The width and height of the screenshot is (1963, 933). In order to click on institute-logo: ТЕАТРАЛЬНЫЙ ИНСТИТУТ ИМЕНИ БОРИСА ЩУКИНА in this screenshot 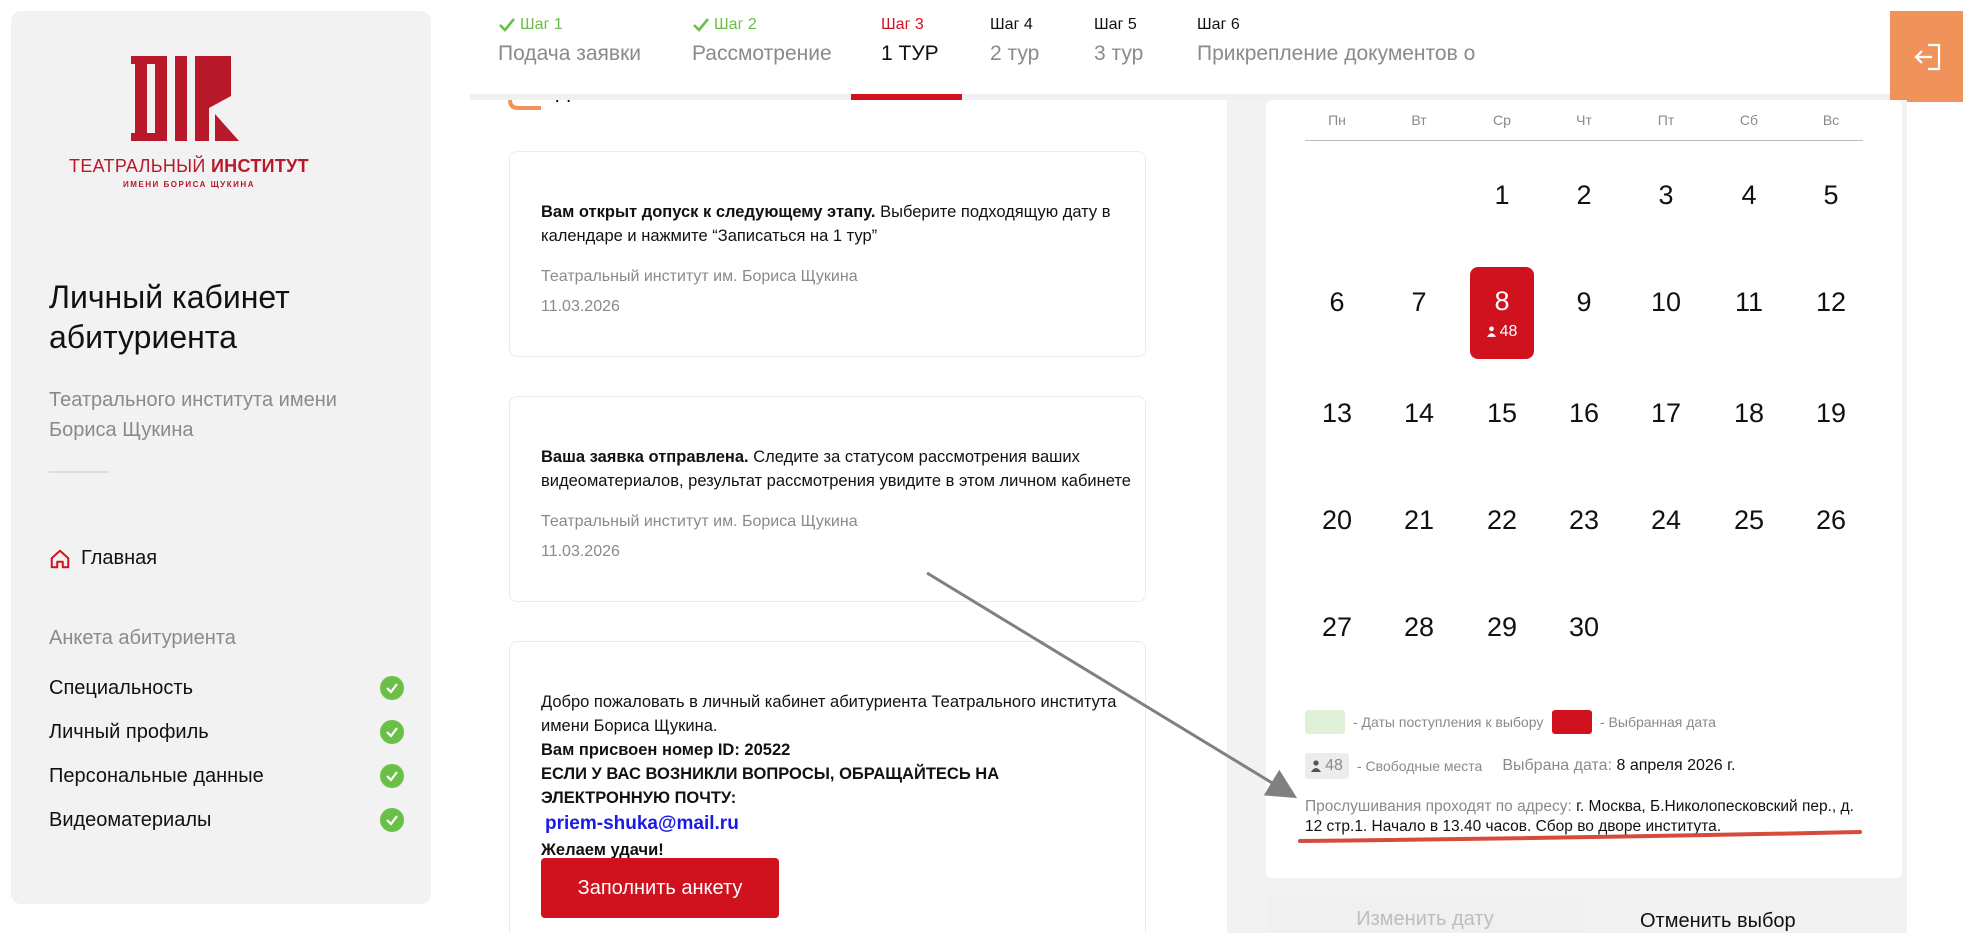, I will do `click(199, 131)`.